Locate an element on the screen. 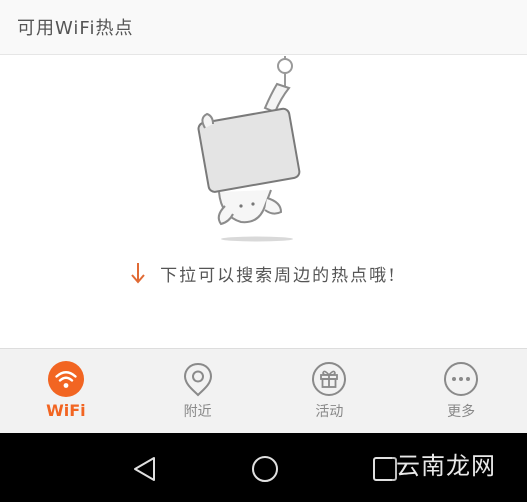  tab-label: 附近 is located at coordinates (197, 412).